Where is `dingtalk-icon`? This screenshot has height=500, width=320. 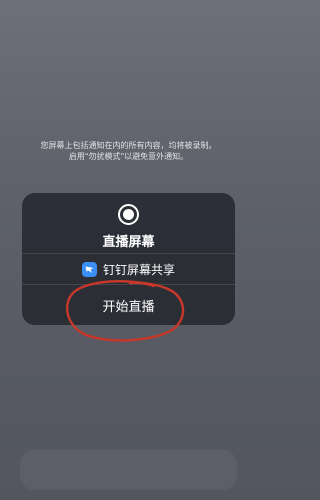 dingtalk-icon is located at coordinates (89, 269).